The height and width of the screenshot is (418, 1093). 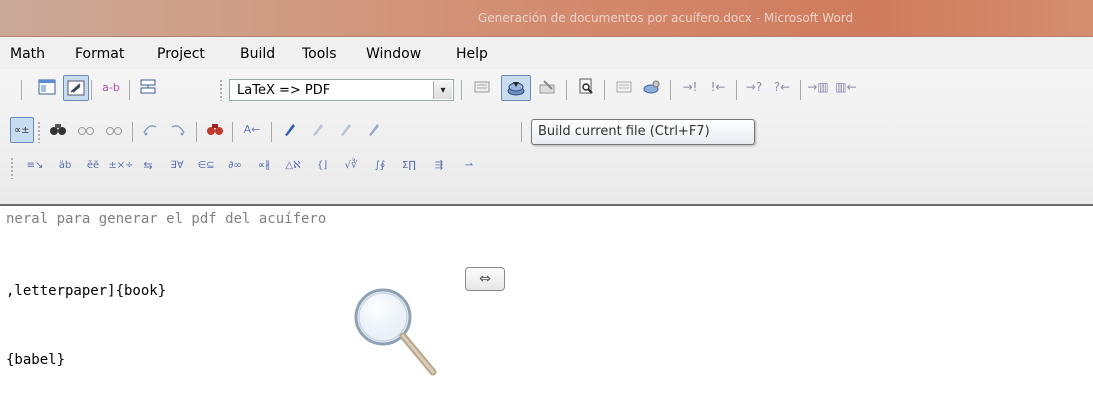 What do you see at coordinates (27, 54) in the screenshot?
I see `menu-math: Math` at bounding box center [27, 54].